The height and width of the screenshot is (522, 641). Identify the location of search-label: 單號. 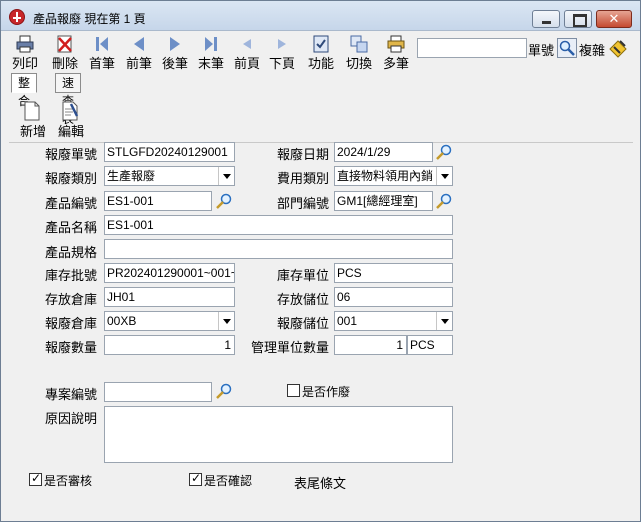
(541, 50).